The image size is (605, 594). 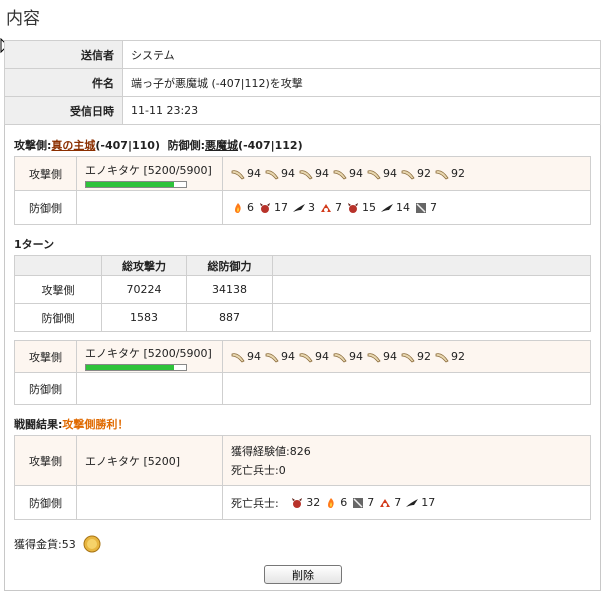 I want to click on hero-cell: エノキタケ [5200/5900], so click(x=149, y=356).